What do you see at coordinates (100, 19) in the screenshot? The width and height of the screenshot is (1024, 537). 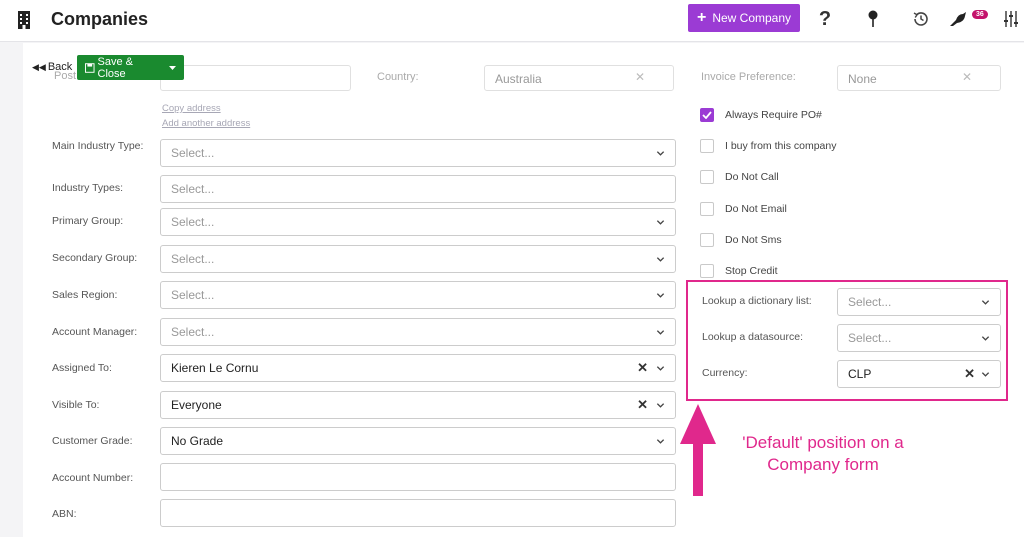 I see `page-title: Companies` at bounding box center [100, 19].